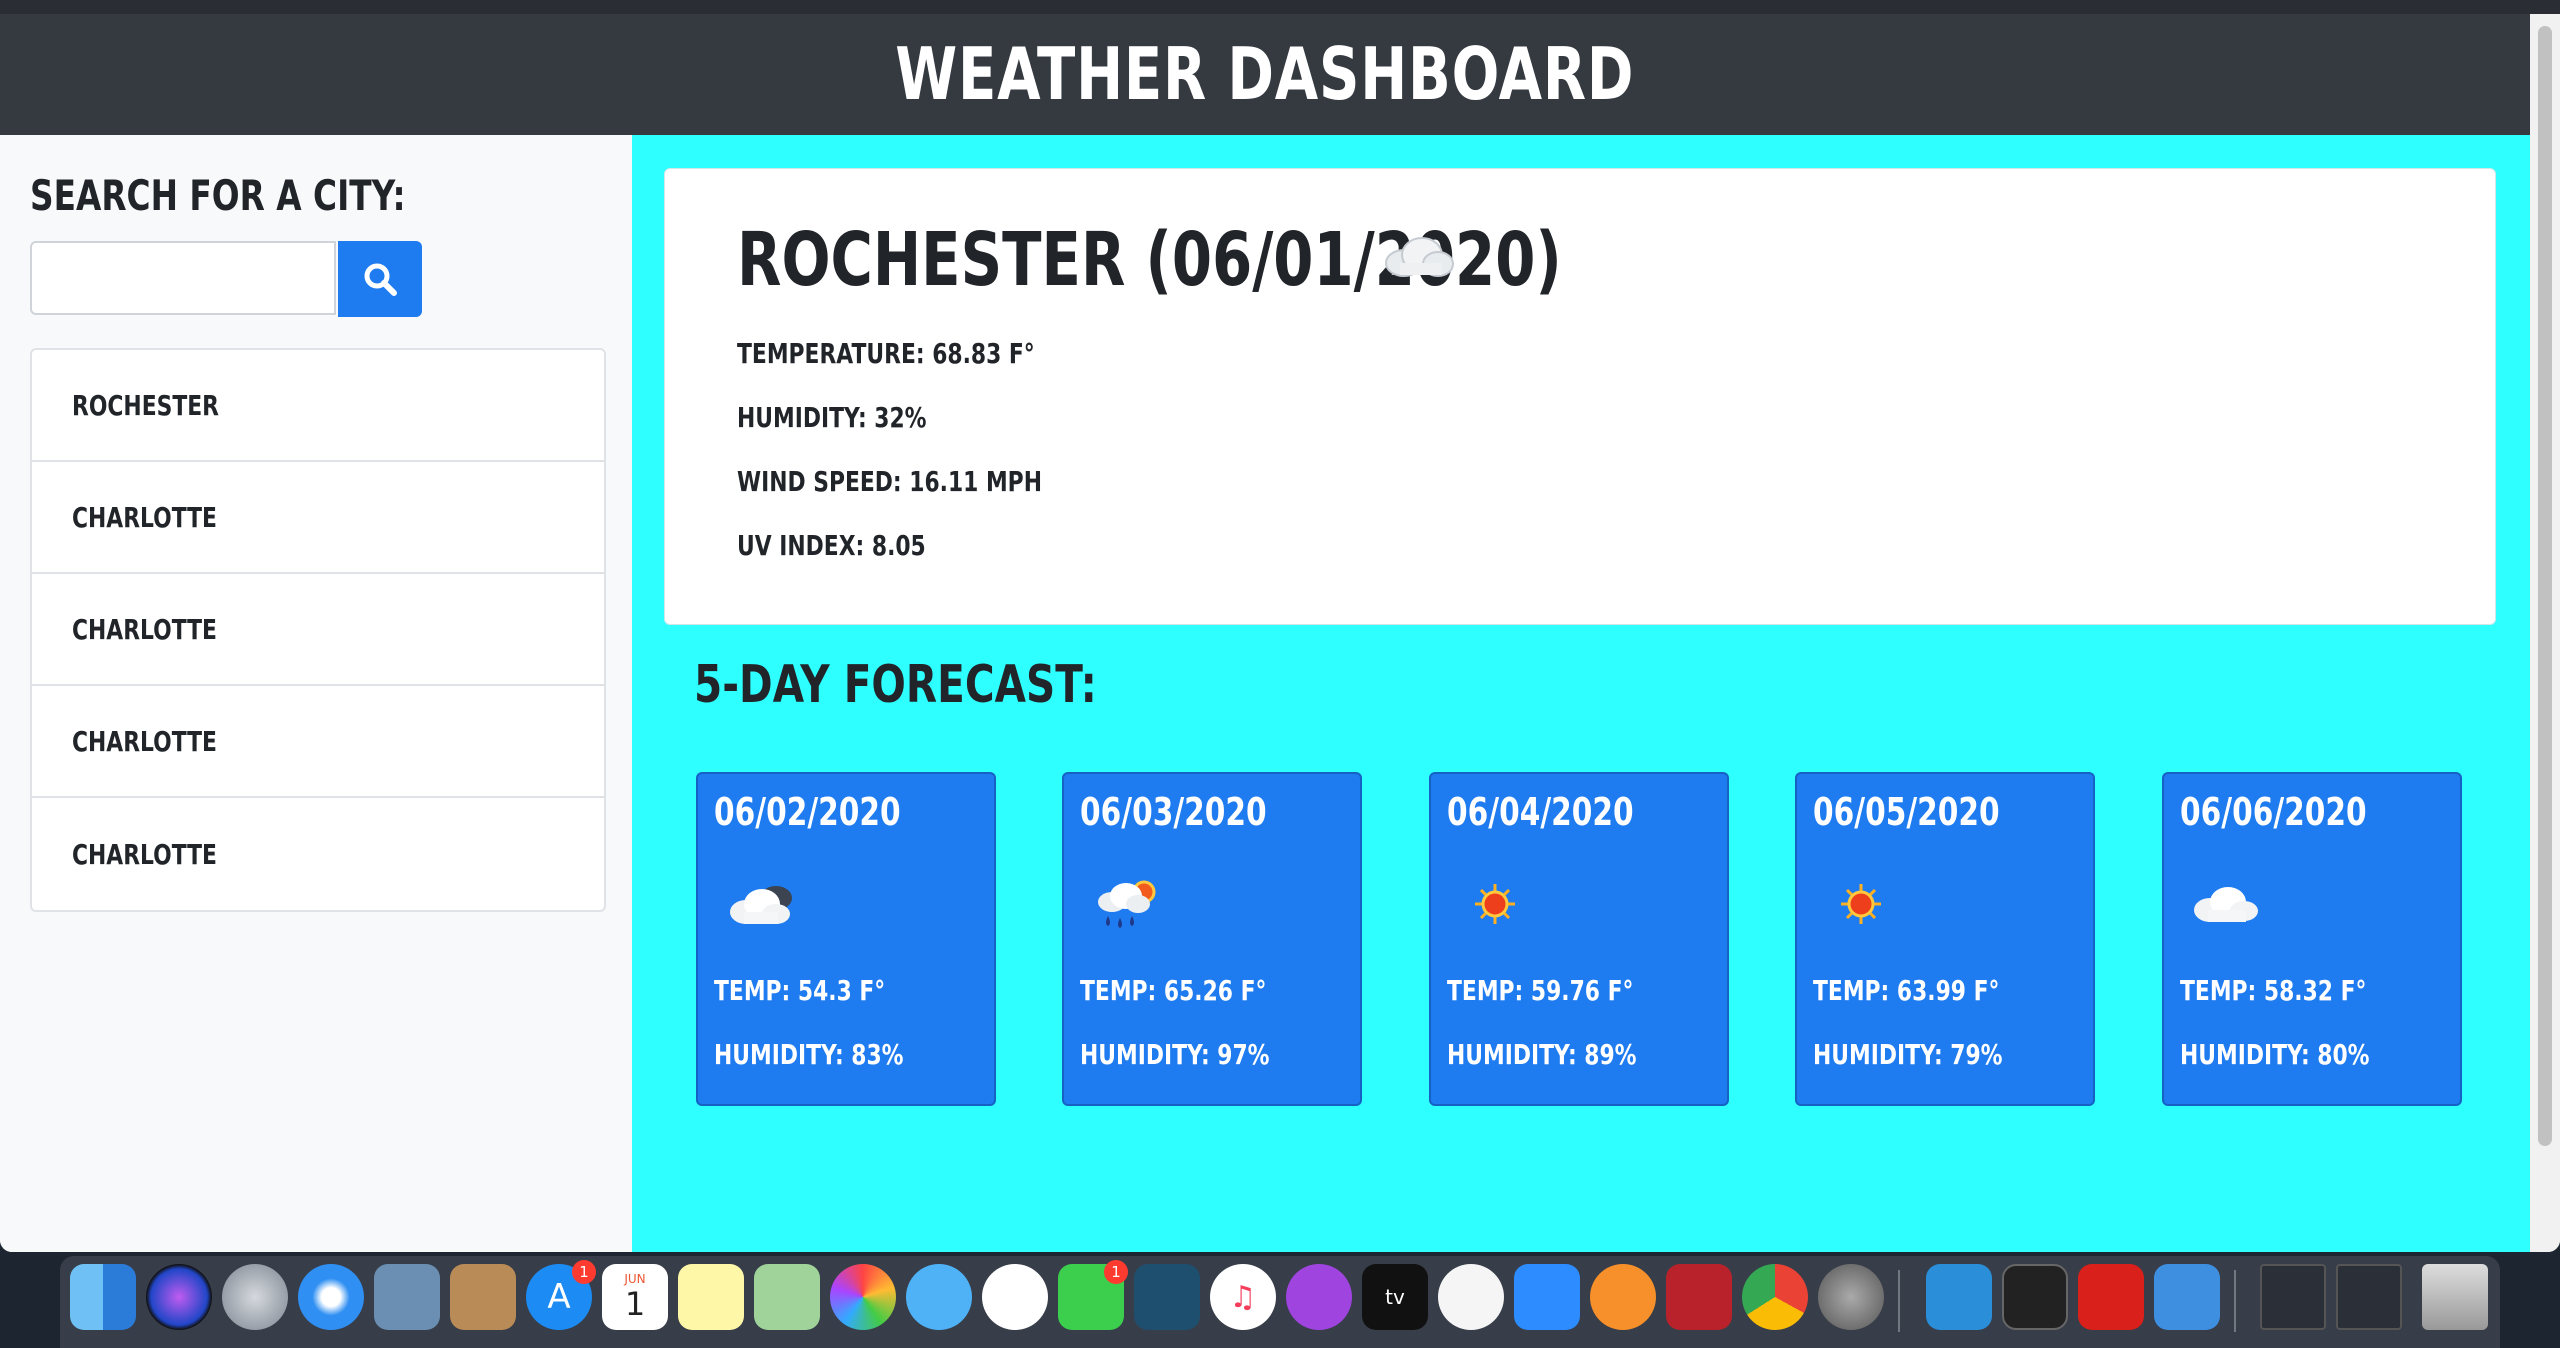  I want to click on chrome-icon, so click(1775, 1297).